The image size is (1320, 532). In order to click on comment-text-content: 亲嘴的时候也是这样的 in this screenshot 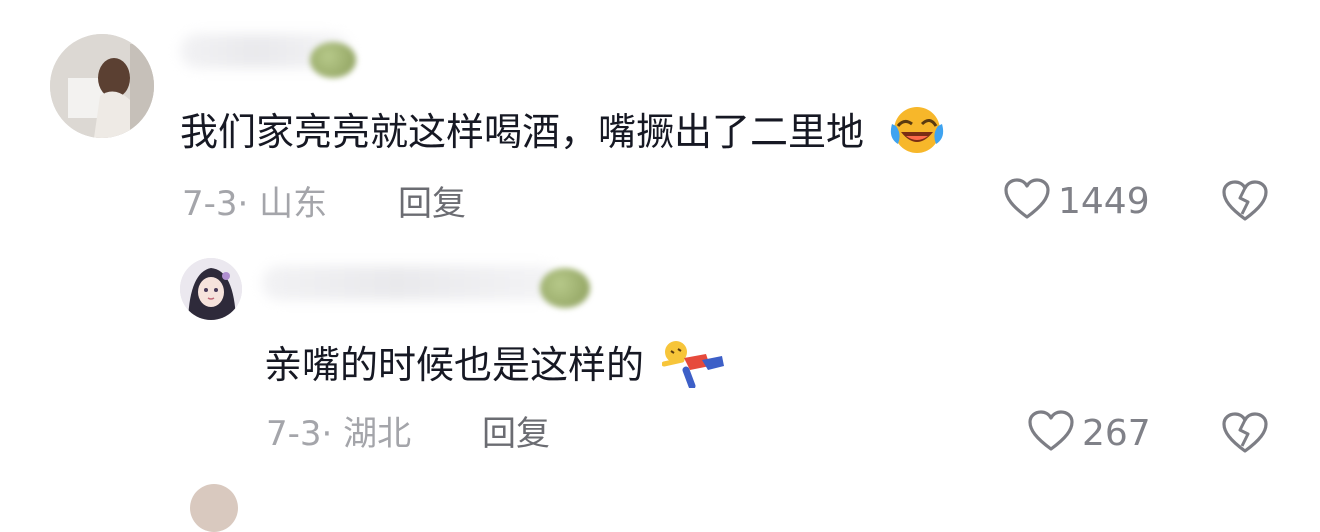, I will do `click(454, 365)`.